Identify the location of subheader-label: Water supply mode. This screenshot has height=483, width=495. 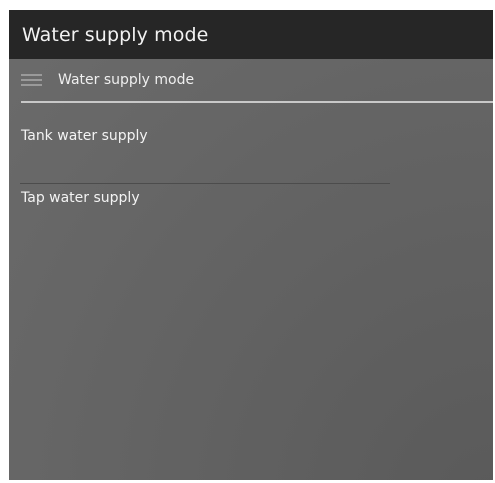
(126, 80).